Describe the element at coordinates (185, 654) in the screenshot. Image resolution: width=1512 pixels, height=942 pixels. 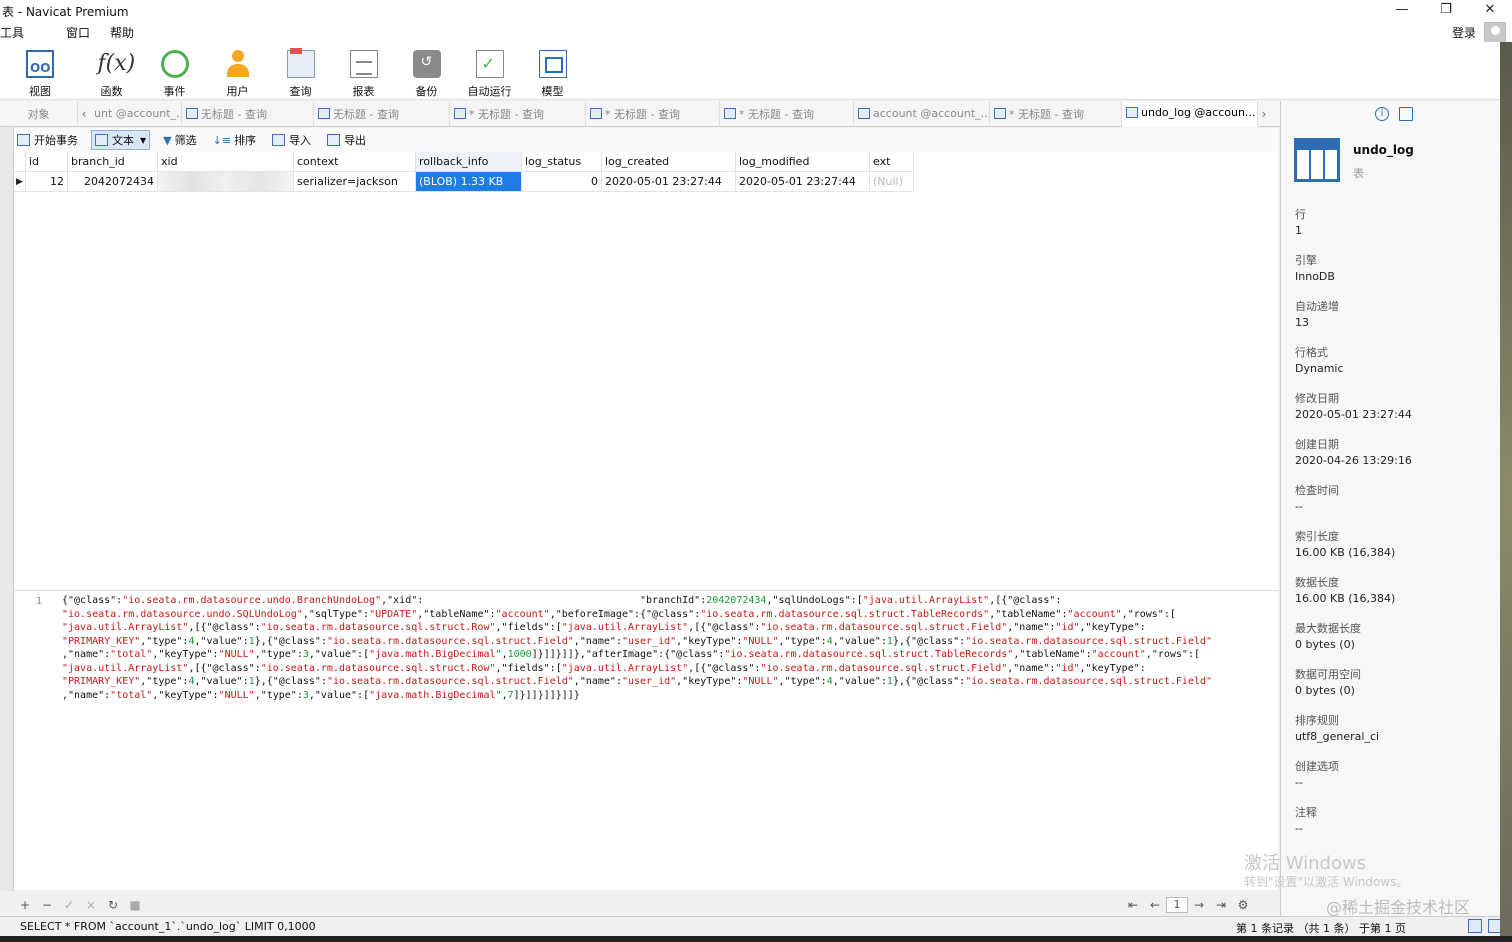
I see `code-token: ,"keyType":` at that location.